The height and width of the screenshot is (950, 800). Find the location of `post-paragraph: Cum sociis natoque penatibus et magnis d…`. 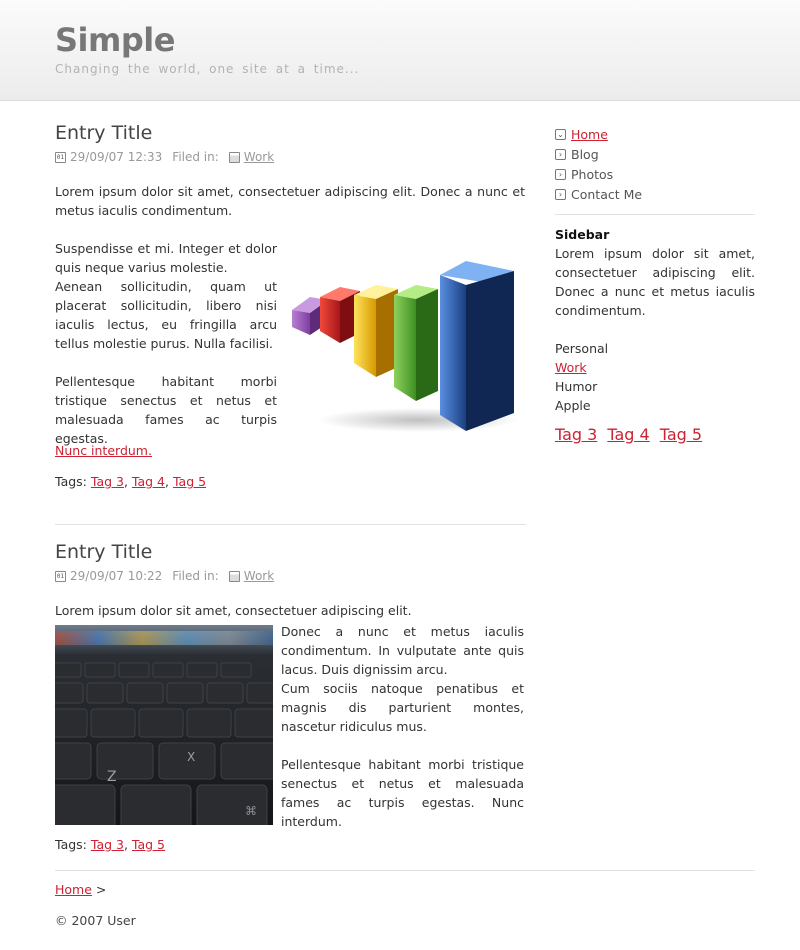

post-paragraph: Cum sociis natoque penatibus et magnis d… is located at coordinates (402, 707).